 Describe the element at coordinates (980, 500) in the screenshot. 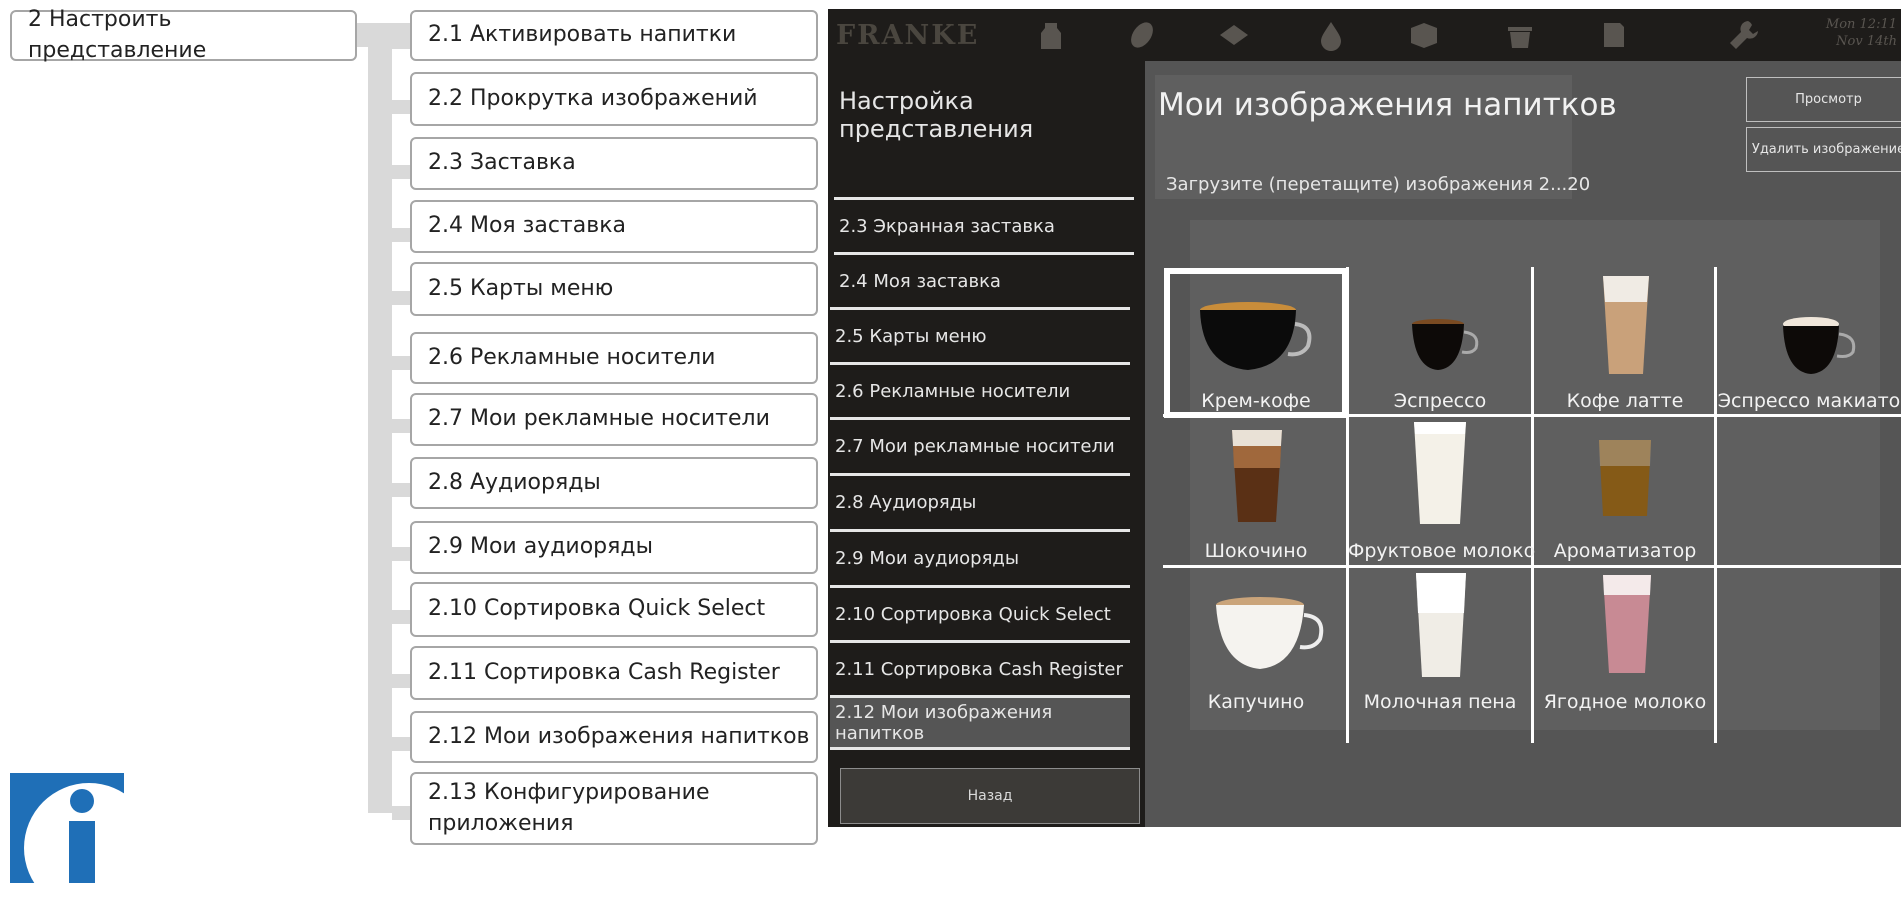

I see `submenu-item-audio: 2.8 Аудиоряды` at that location.